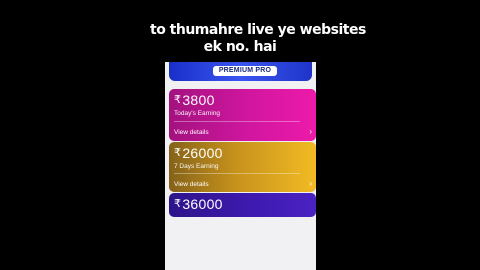  What do you see at coordinates (245, 71) in the screenshot?
I see `premium-pro-badge: PREMIUM PRO` at bounding box center [245, 71].